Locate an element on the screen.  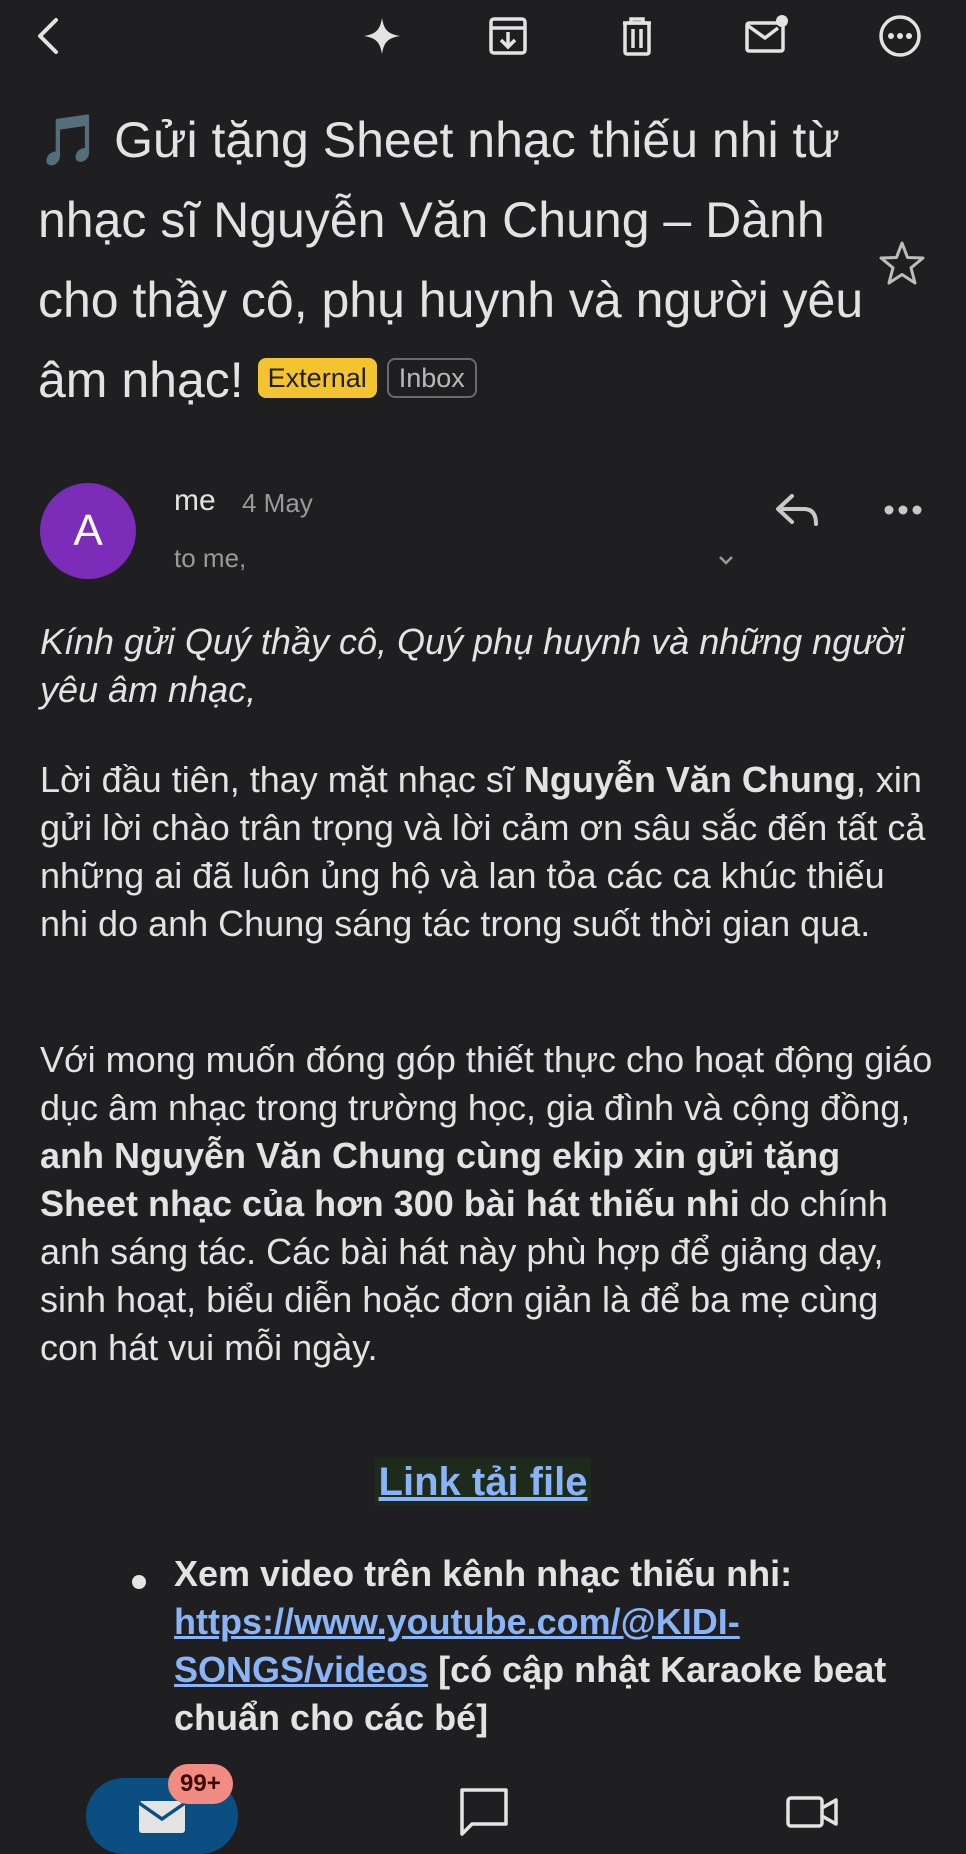
star-icon is located at coordinates (902, 264).